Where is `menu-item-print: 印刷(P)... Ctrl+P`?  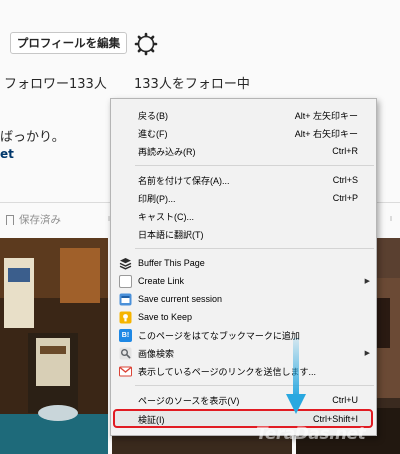
menu-item-print: 印刷(P)... Ctrl+P is located at coordinates (243, 198).